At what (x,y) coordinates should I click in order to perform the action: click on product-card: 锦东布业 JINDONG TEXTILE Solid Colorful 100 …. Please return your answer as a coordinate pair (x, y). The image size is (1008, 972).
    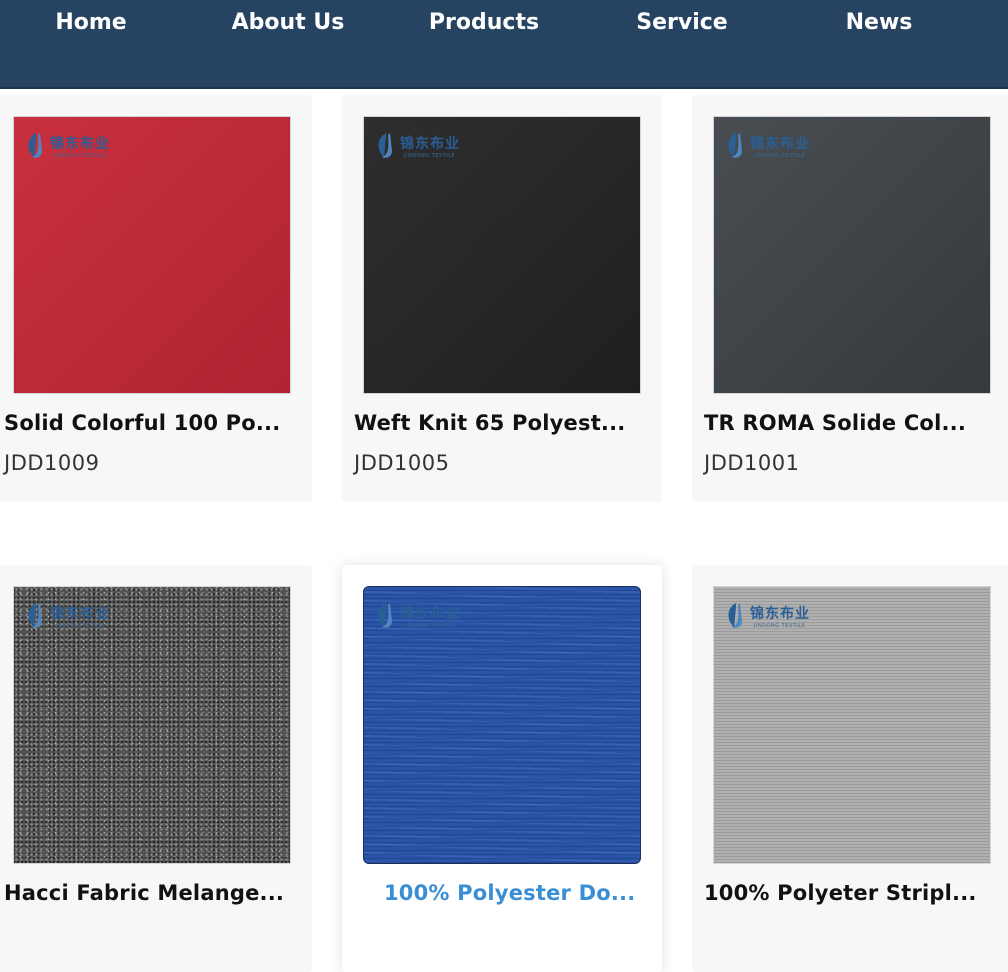
    Looking at the image, I should click on (156, 298).